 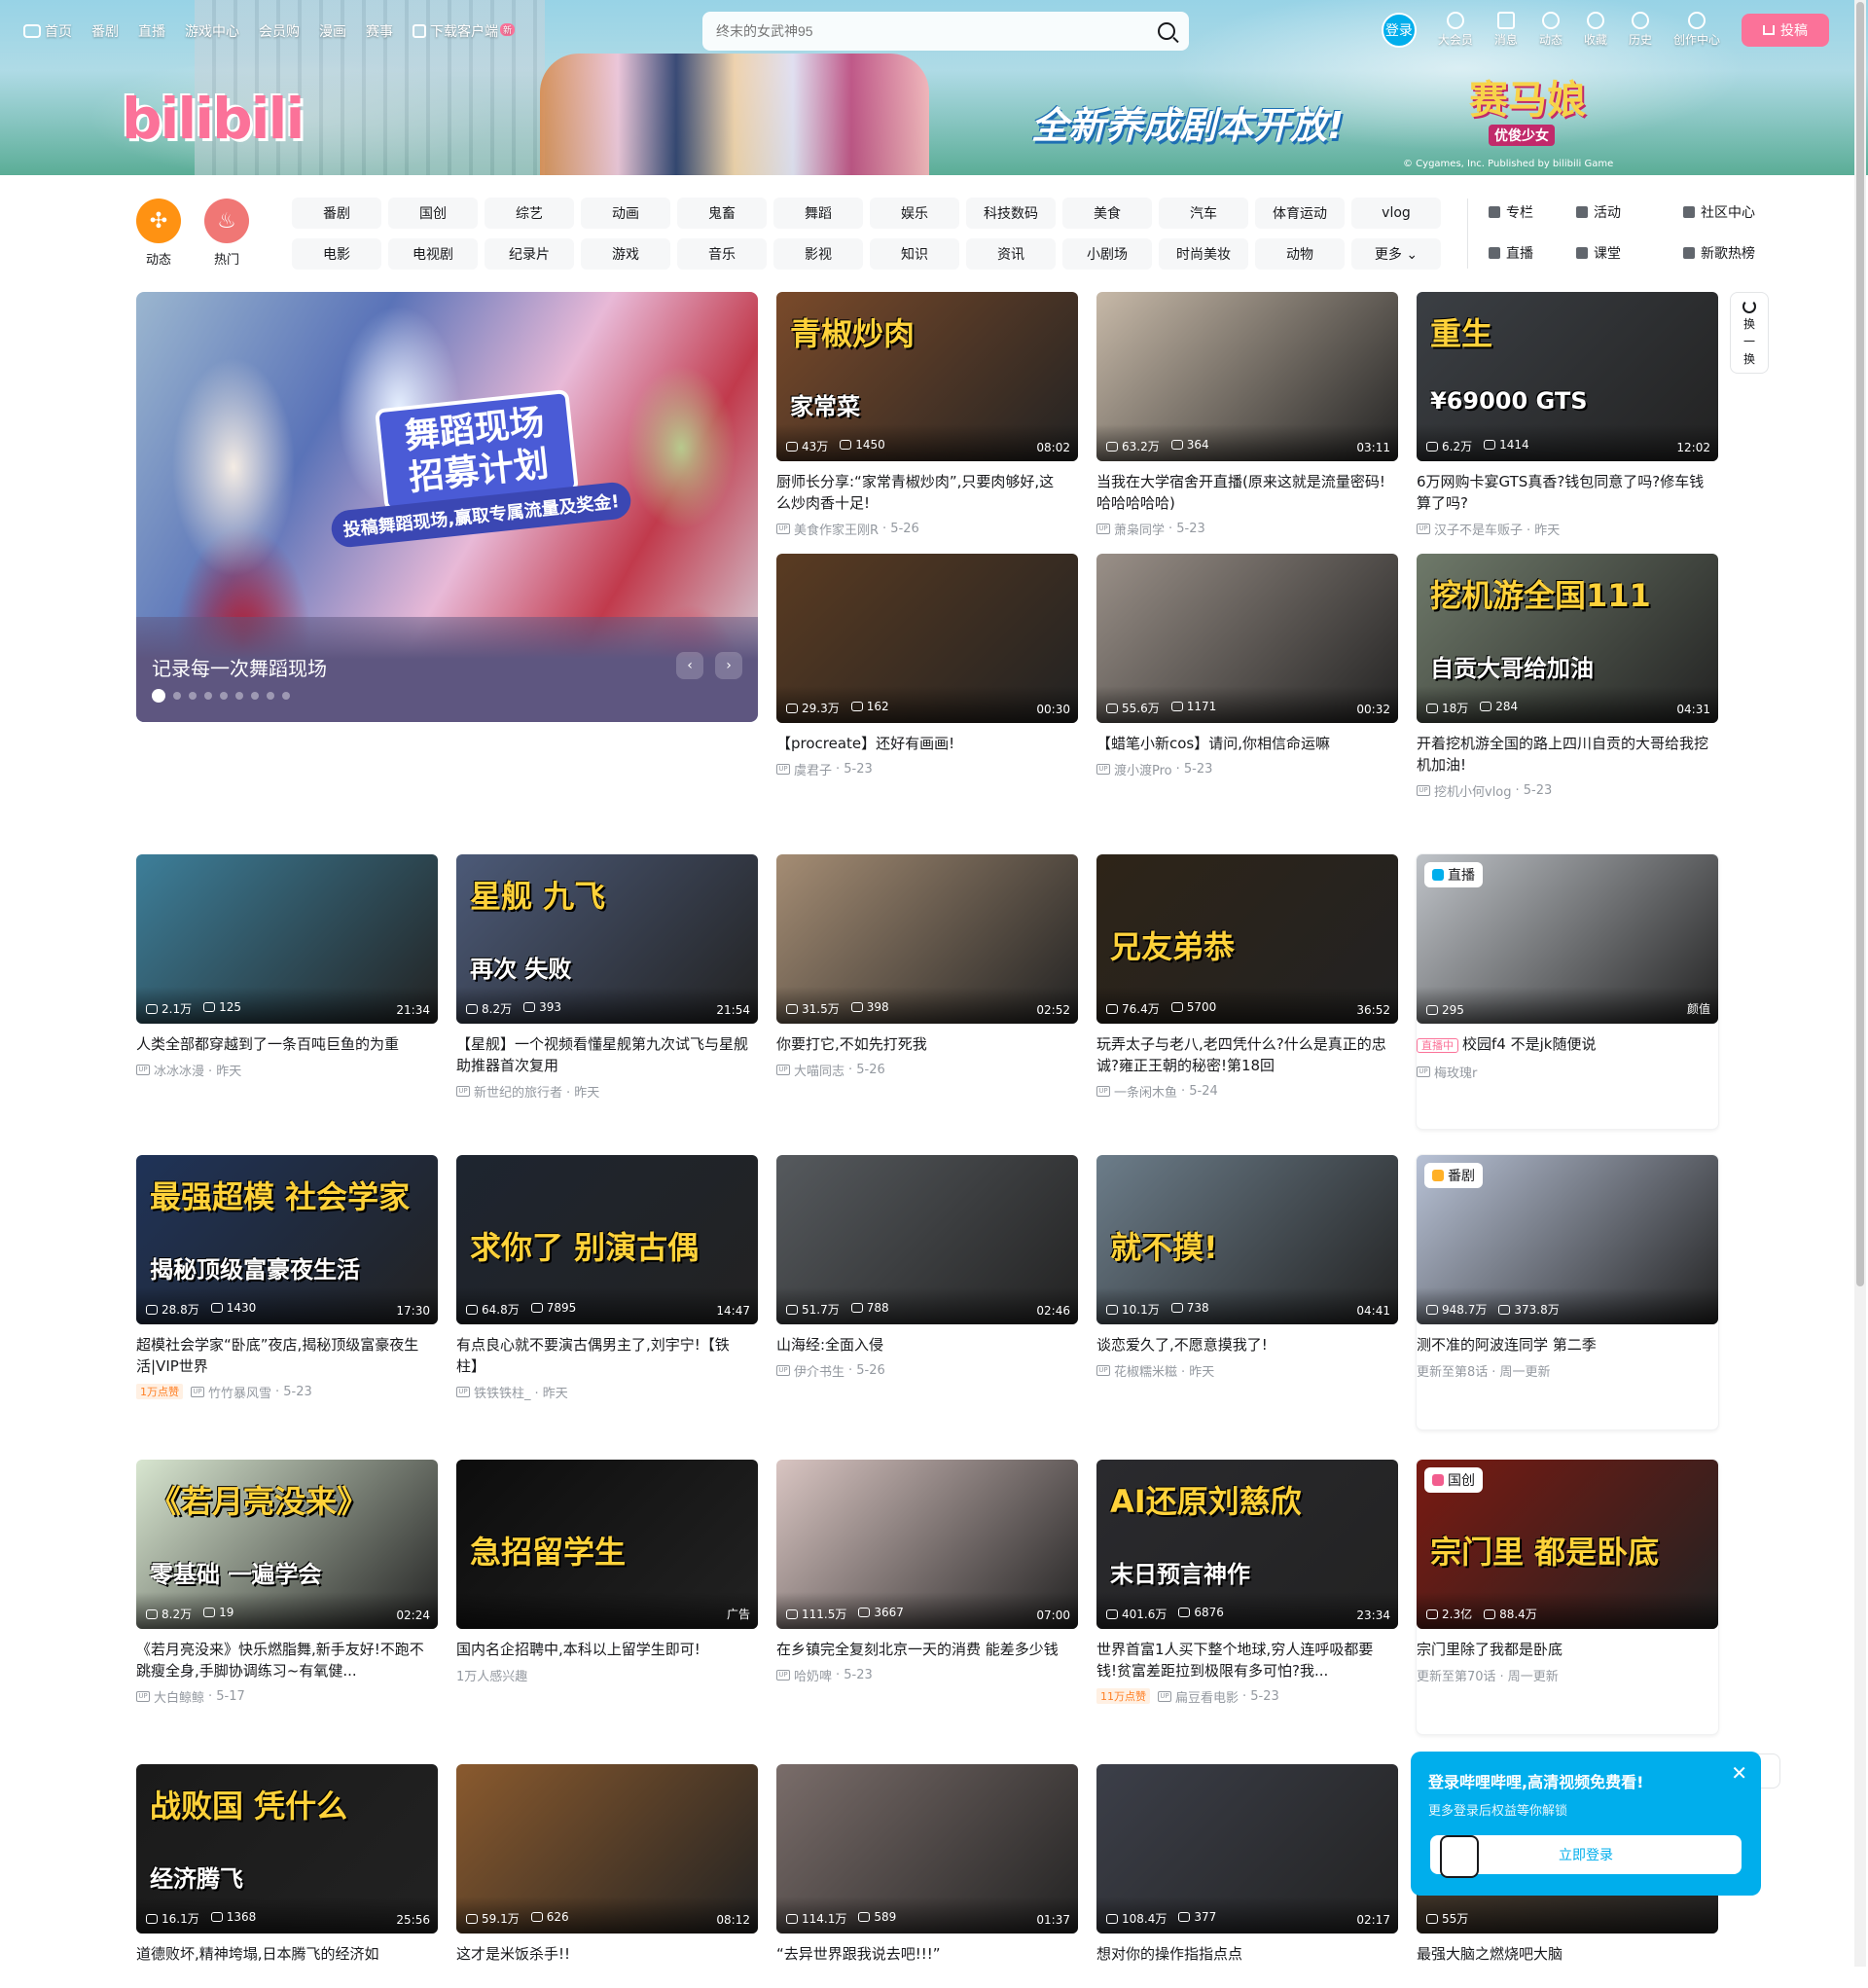 What do you see at coordinates (1203, 254) in the screenshot?
I see `channel-chip: 时尚美妆` at bounding box center [1203, 254].